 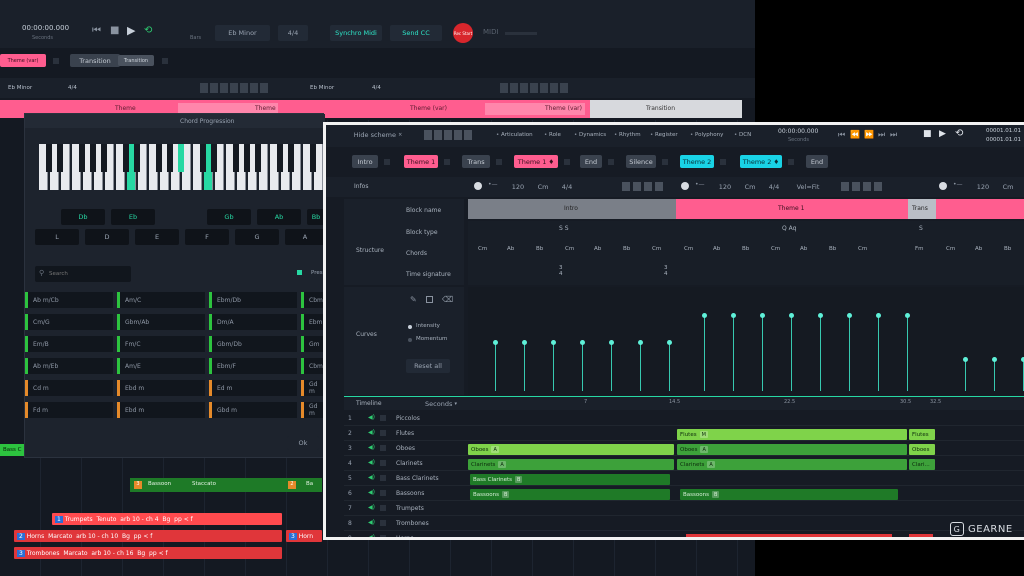 I want to click on letter-g: G, so click(x=257, y=237).